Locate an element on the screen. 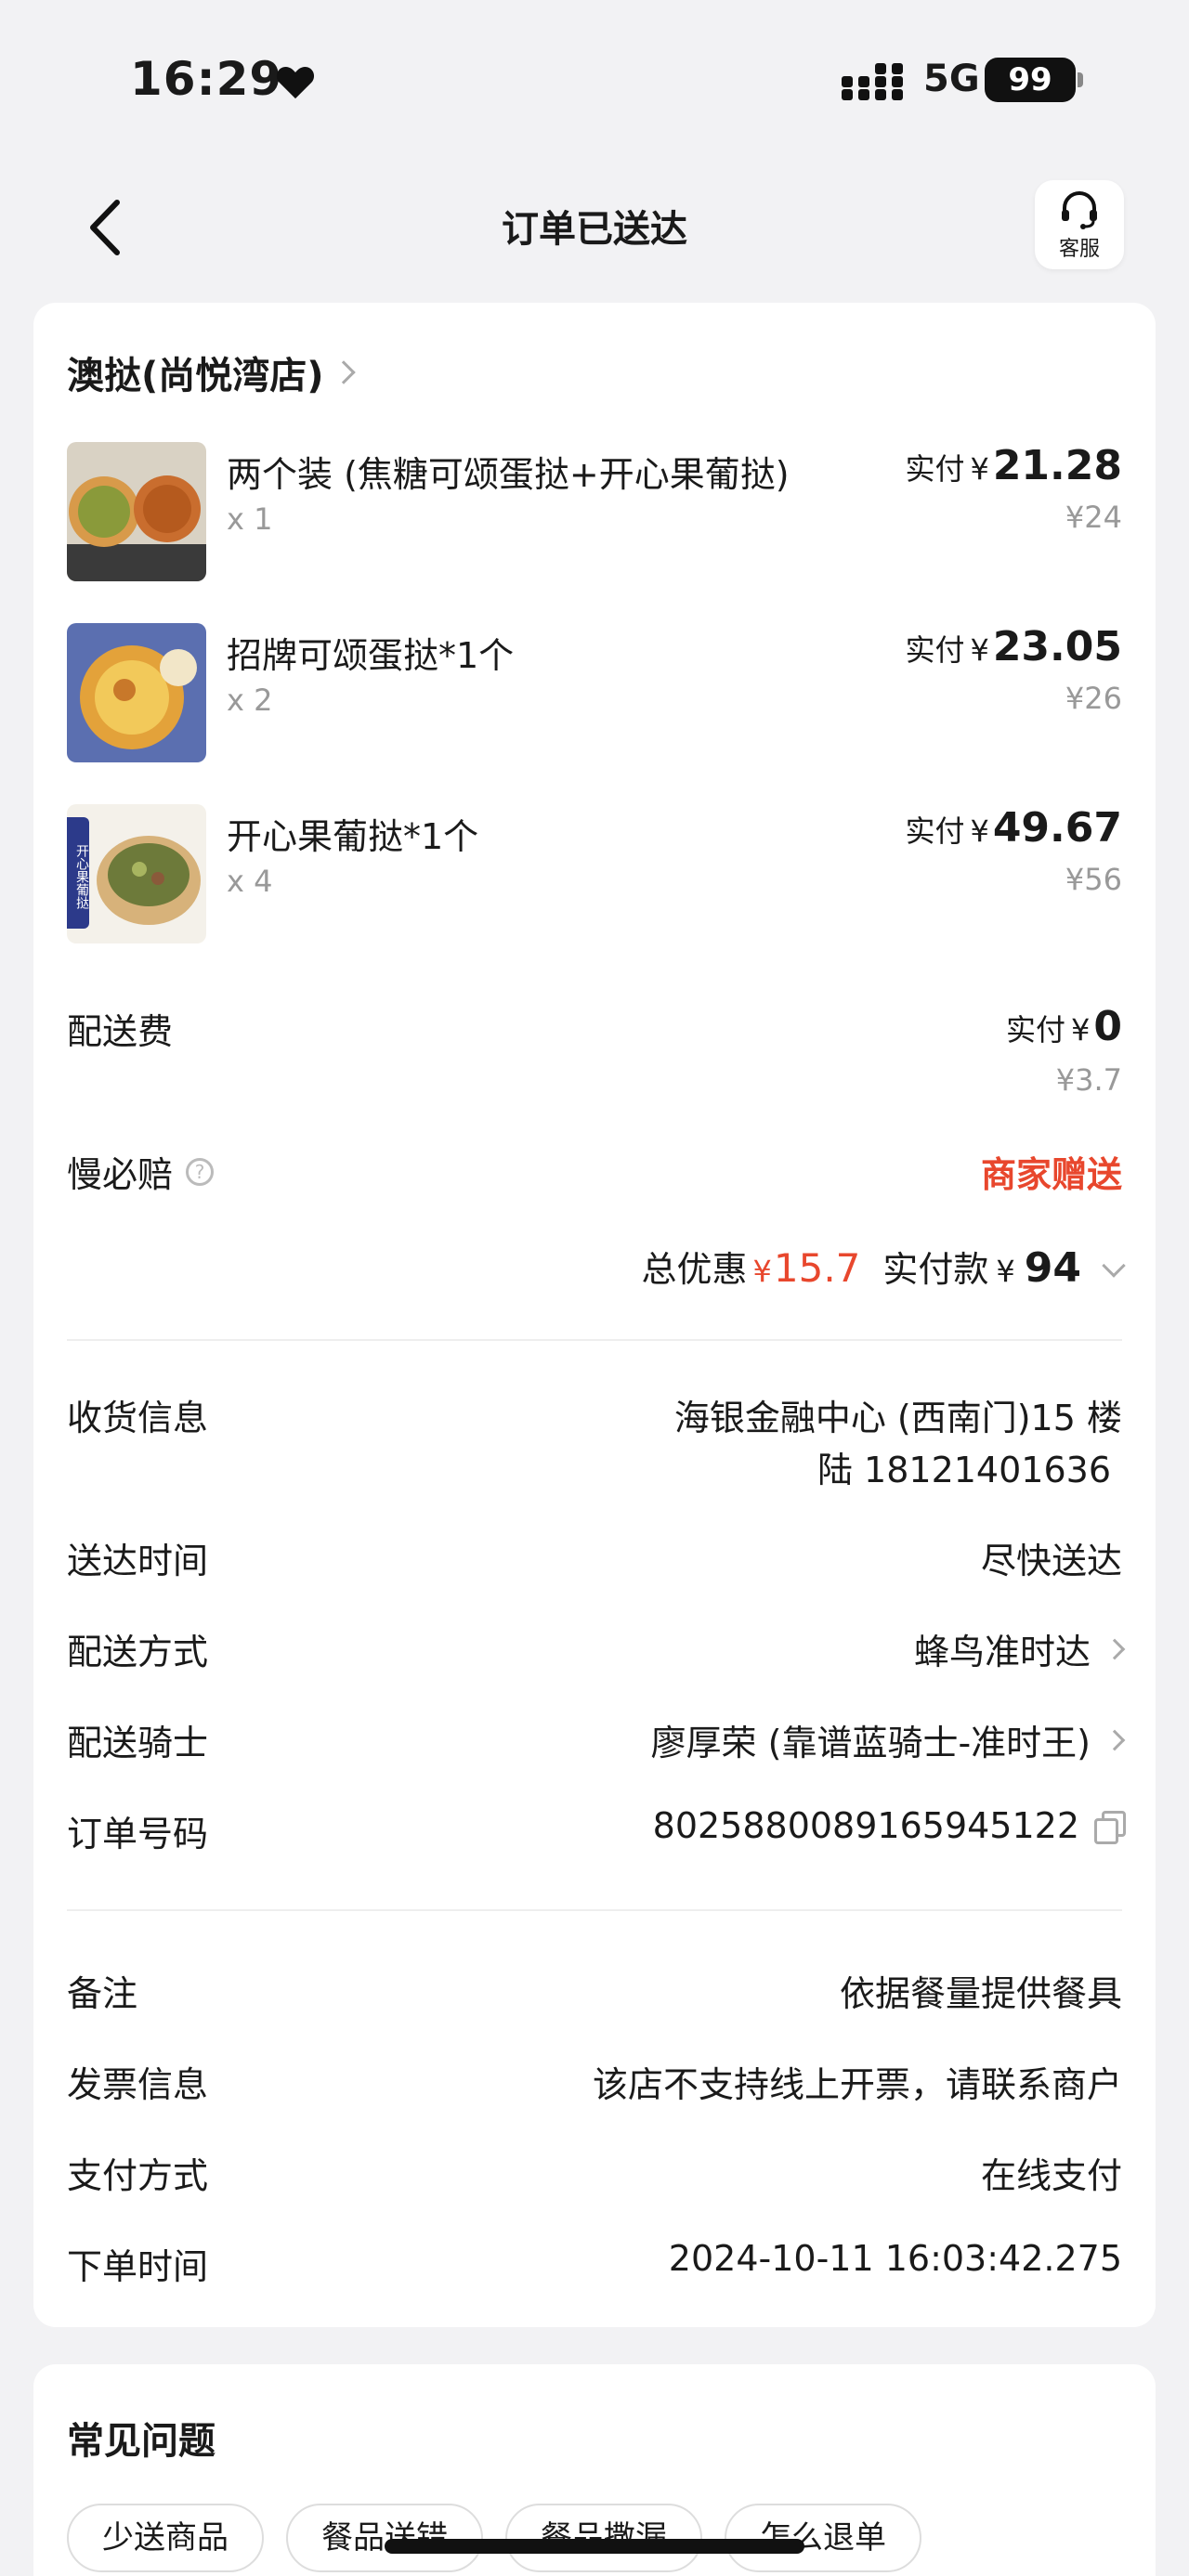 The image size is (1189, 2576). delivery-fee-row: 配送费 实付 ¥ 0 ¥3.7 is located at coordinates (594, 1054).